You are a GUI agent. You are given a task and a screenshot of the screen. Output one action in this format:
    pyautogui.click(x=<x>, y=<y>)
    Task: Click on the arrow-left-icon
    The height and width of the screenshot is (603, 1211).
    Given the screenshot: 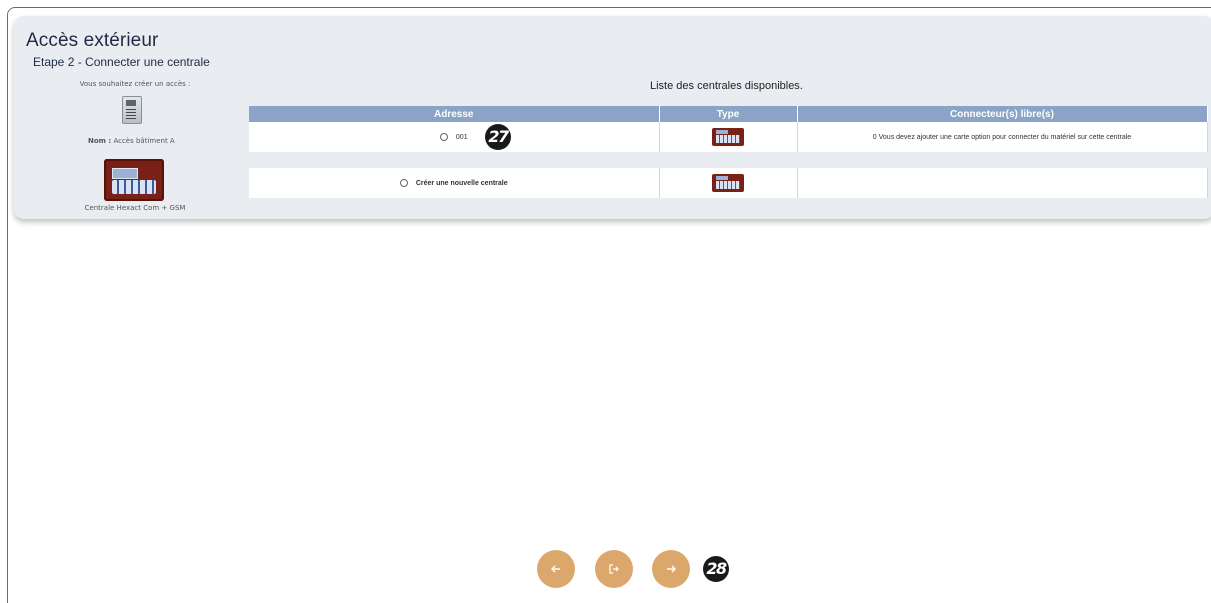 What is the action you would take?
    pyautogui.click(x=555, y=568)
    